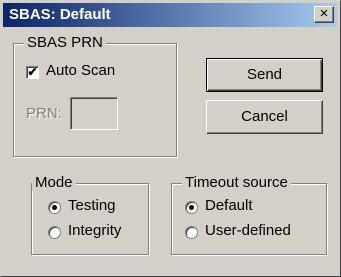  Describe the element at coordinates (80, 70) in the screenshot. I see `auto-scan-label: Auto Scan` at that location.